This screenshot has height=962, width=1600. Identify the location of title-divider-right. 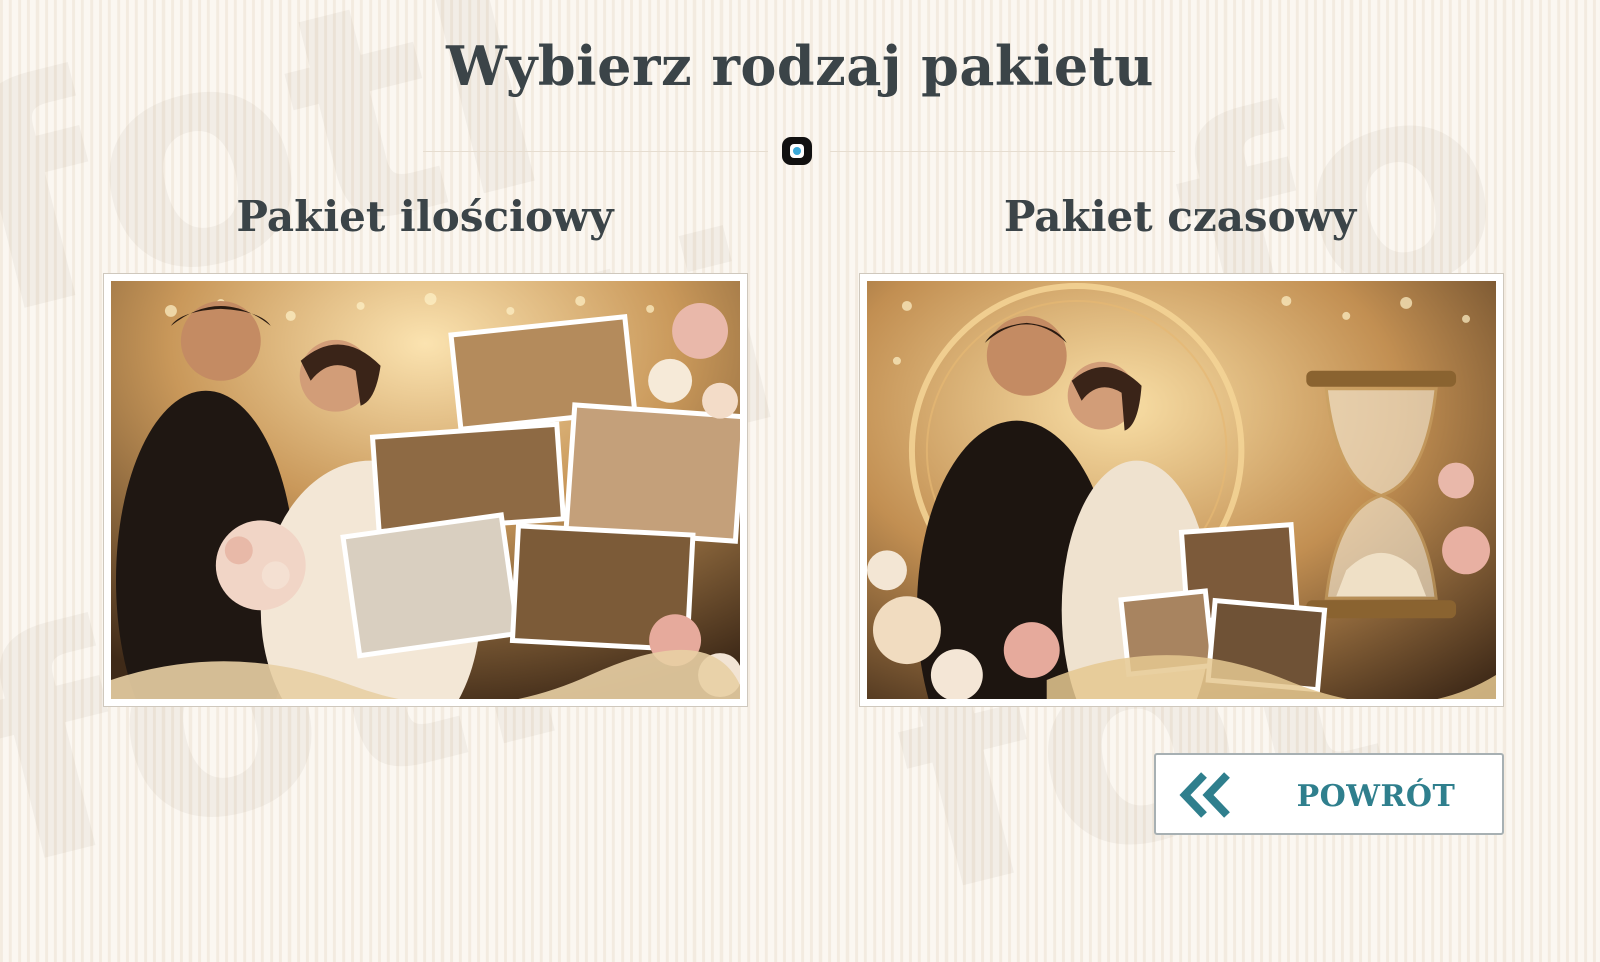
(1002, 151).